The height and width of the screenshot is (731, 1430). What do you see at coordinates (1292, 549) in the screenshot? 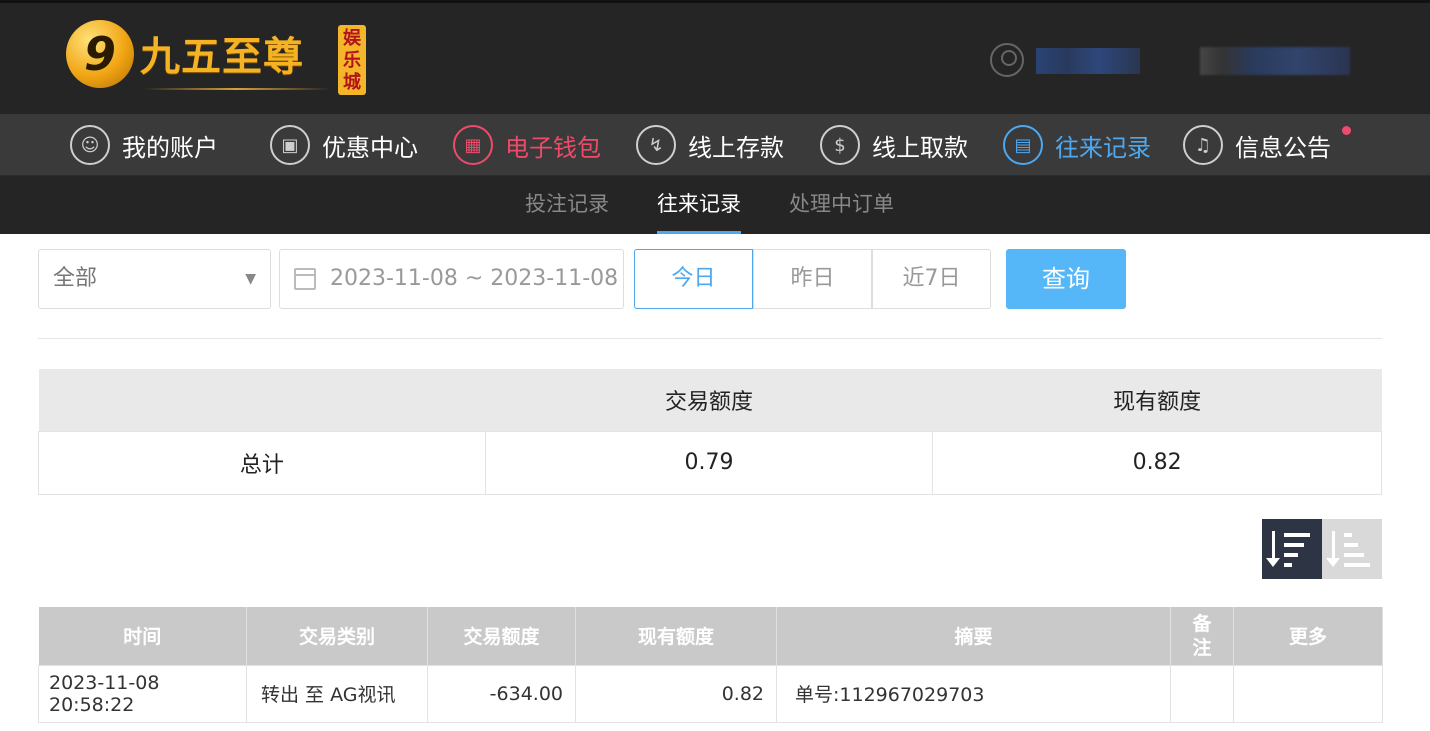
I see `sort-desc-button` at bounding box center [1292, 549].